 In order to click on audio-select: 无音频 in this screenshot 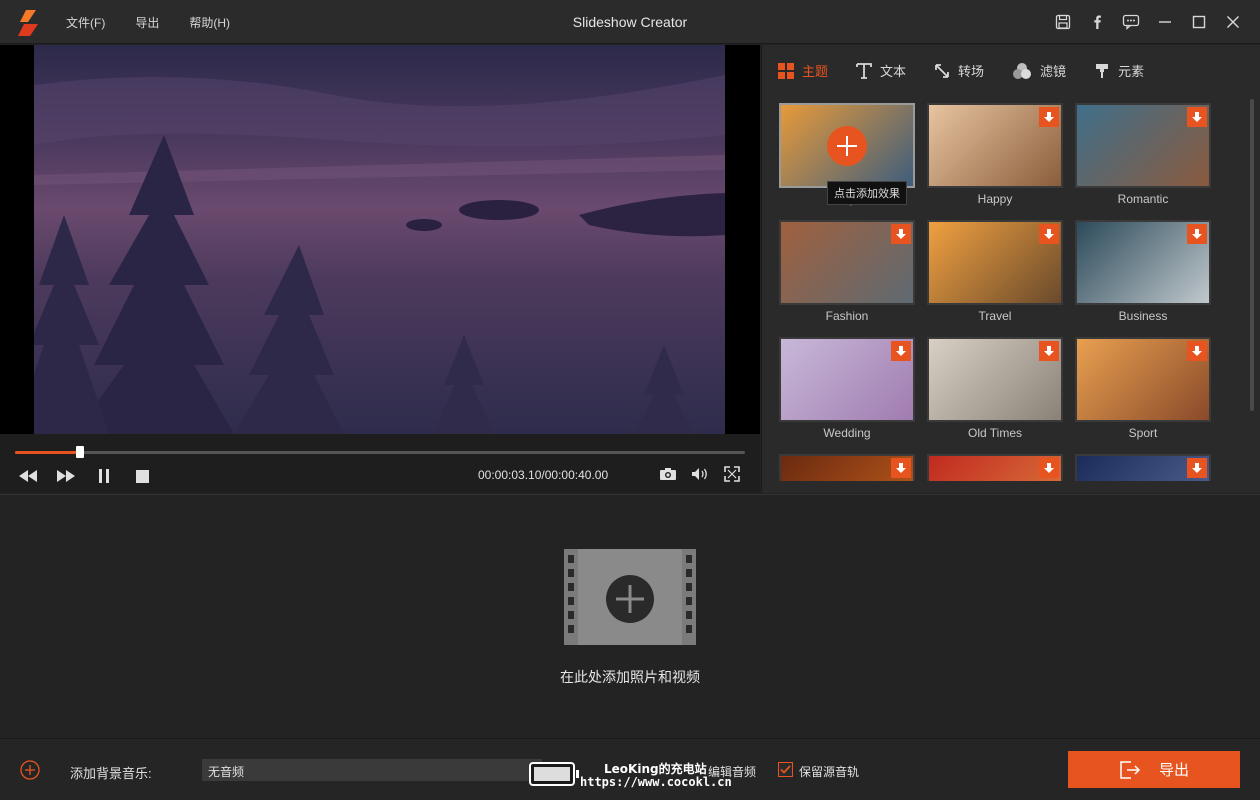, I will do `click(372, 770)`.